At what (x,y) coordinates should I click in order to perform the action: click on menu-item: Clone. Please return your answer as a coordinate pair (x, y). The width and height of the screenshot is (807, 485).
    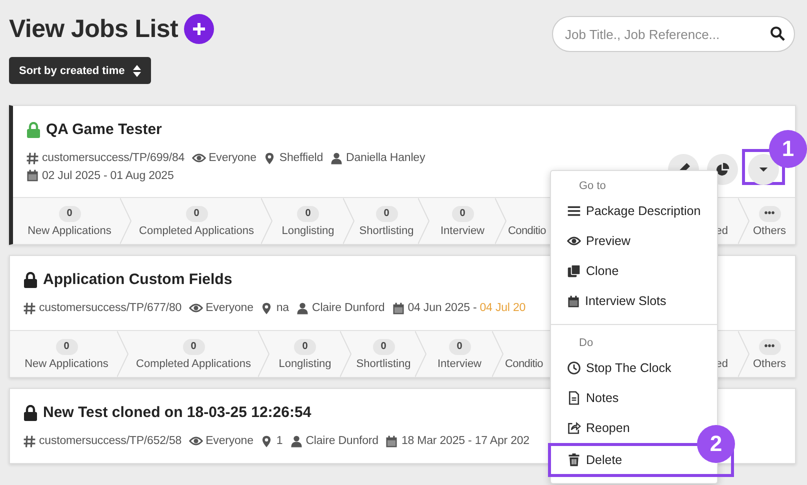
    Looking at the image, I should click on (595, 271).